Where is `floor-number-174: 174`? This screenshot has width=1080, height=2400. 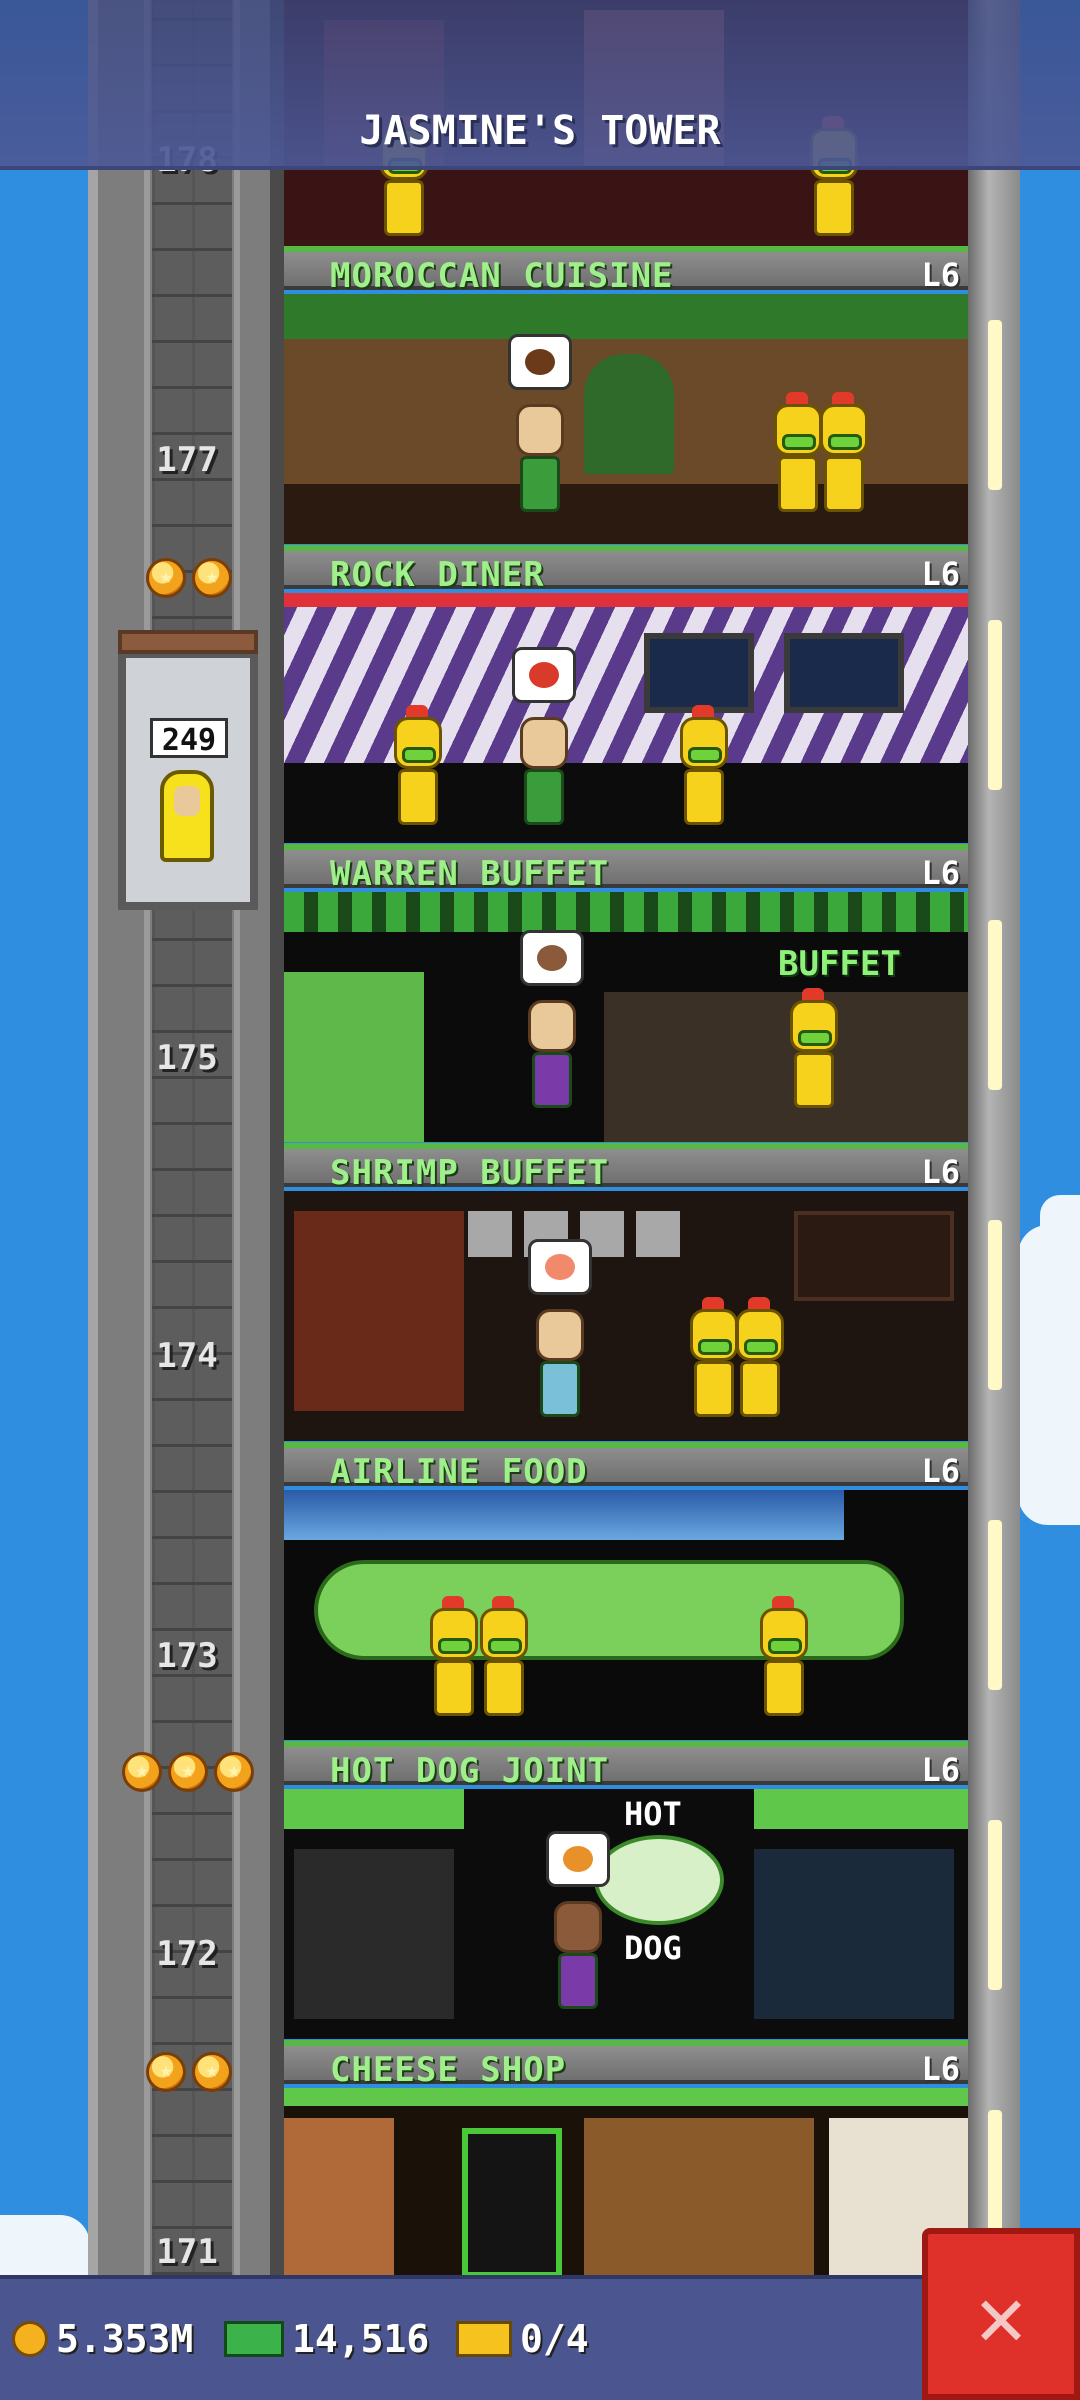 floor-number-174: 174 is located at coordinates (187, 1356).